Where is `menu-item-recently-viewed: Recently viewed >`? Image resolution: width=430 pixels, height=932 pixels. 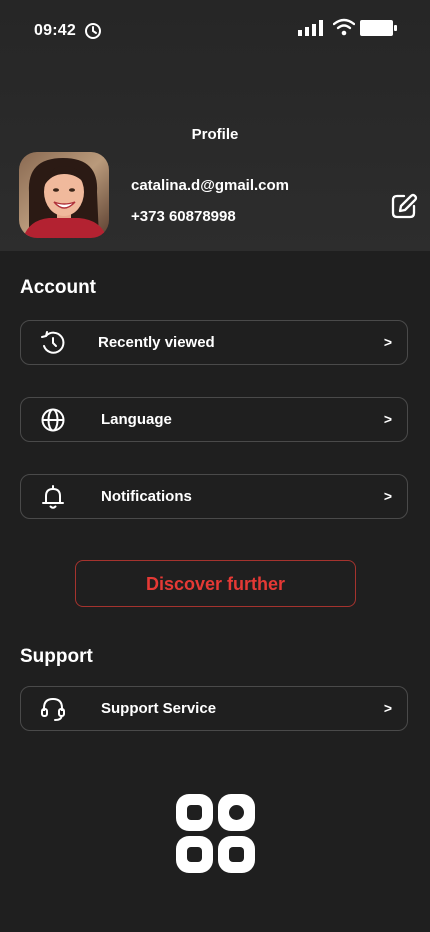 menu-item-recently-viewed: Recently viewed > is located at coordinates (214, 342).